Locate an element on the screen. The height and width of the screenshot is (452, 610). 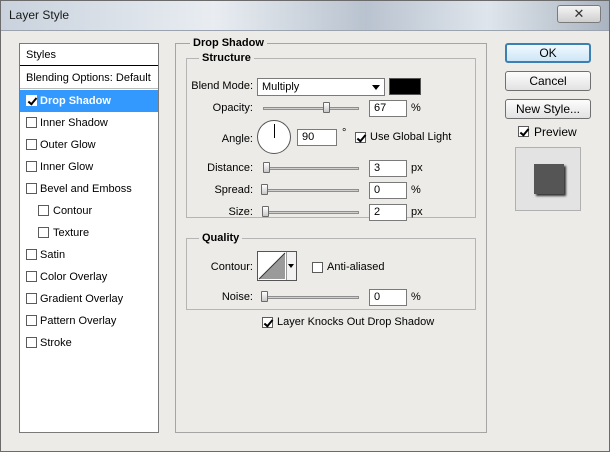
style-item-label: Stroke is located at coordinates (56, 343).